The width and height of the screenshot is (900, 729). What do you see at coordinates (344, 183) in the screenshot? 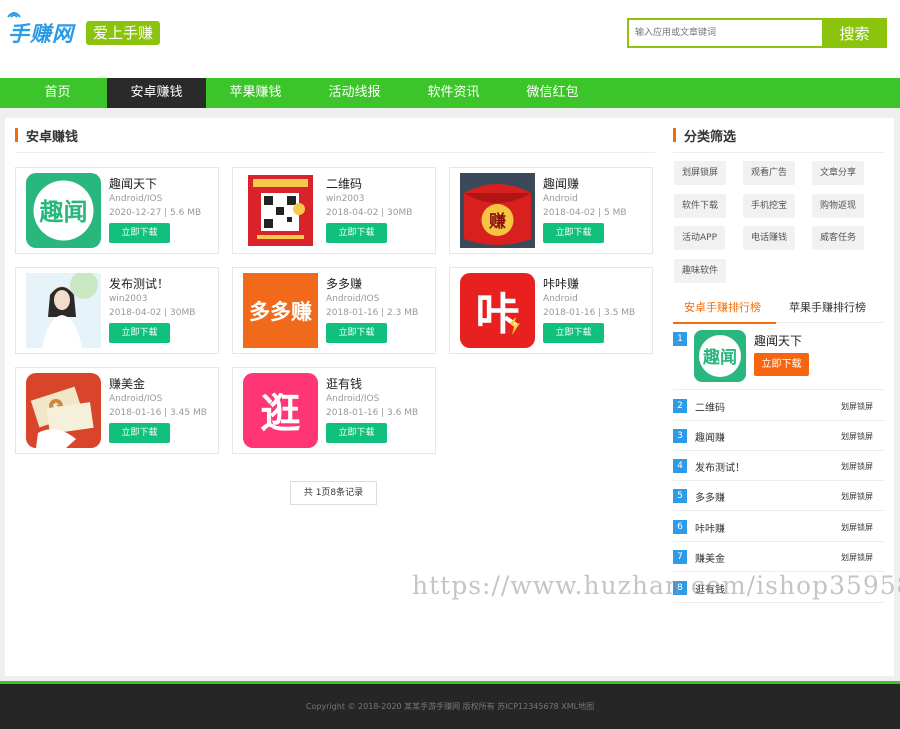
I see `app-name: 二维码` at bounding box center [344, 183].